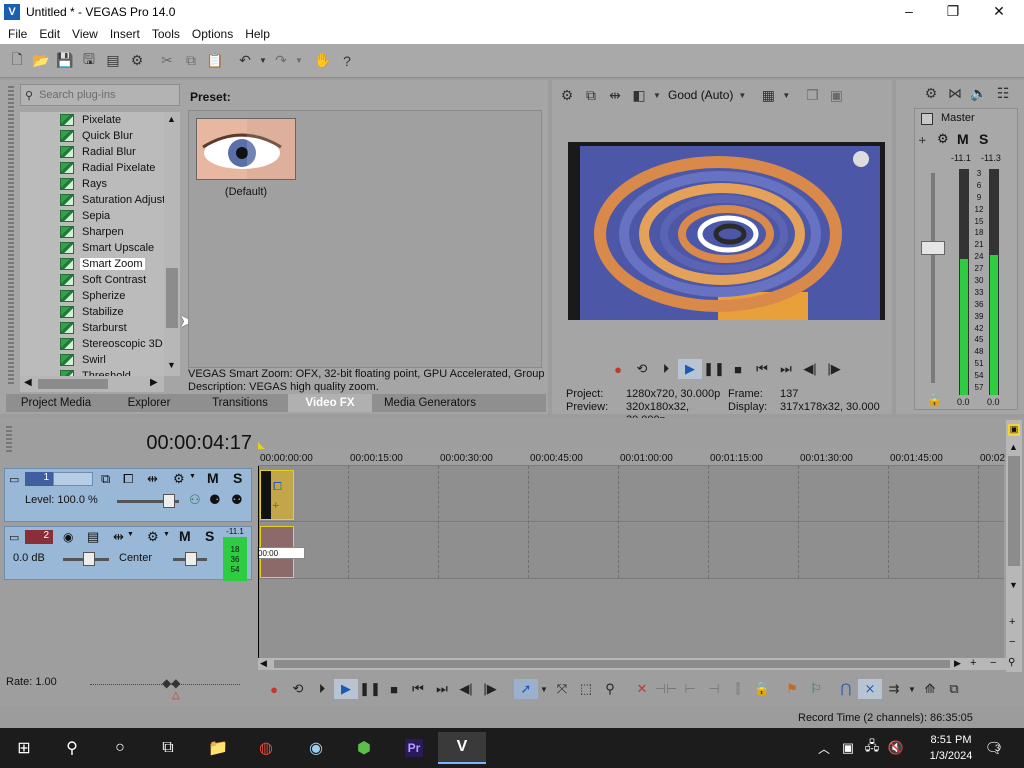 This screenshot has width=1024, height=768. Describe the element at coordinates (642, 689) in the screenshot. I see `delete-icon: ✕` at that location.